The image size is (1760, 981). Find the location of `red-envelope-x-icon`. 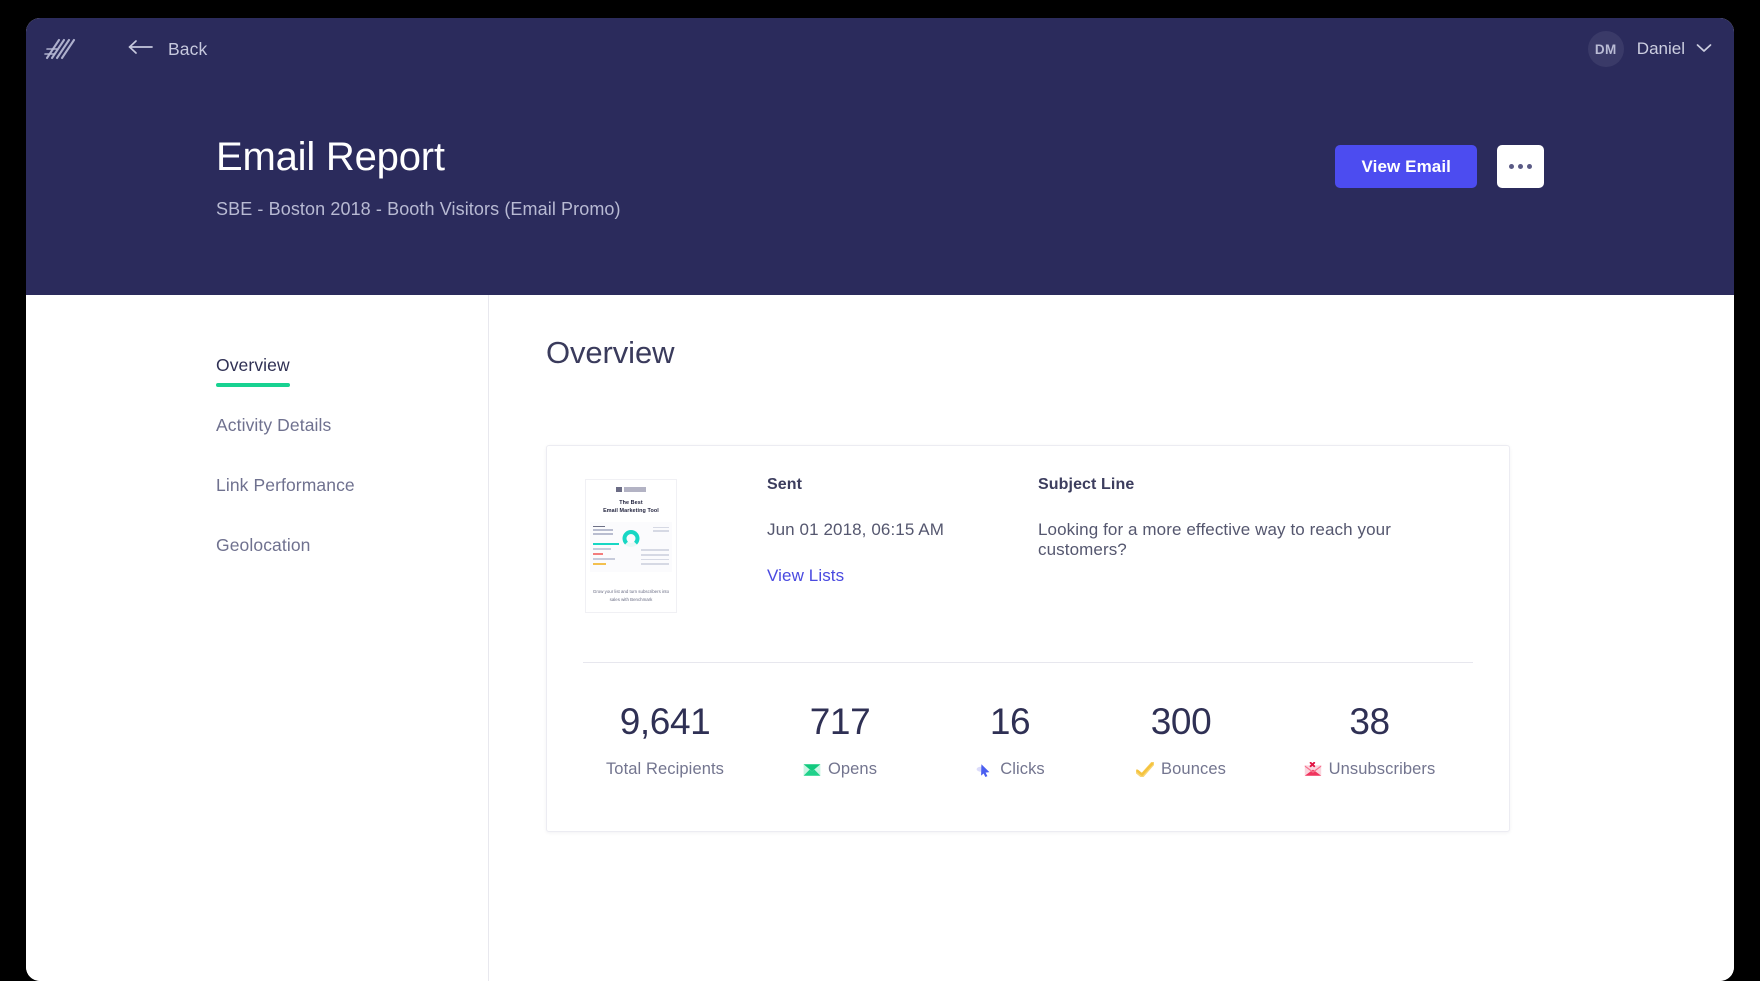

red-envelope-x-icon is located at coordinates (1313, 769).